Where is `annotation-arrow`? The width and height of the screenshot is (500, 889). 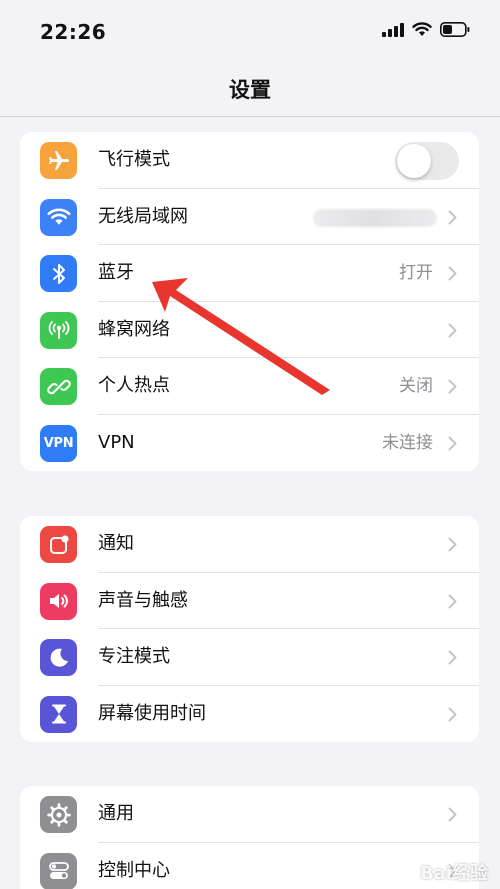 annotation-arrow is located at coordinates (241, 336).